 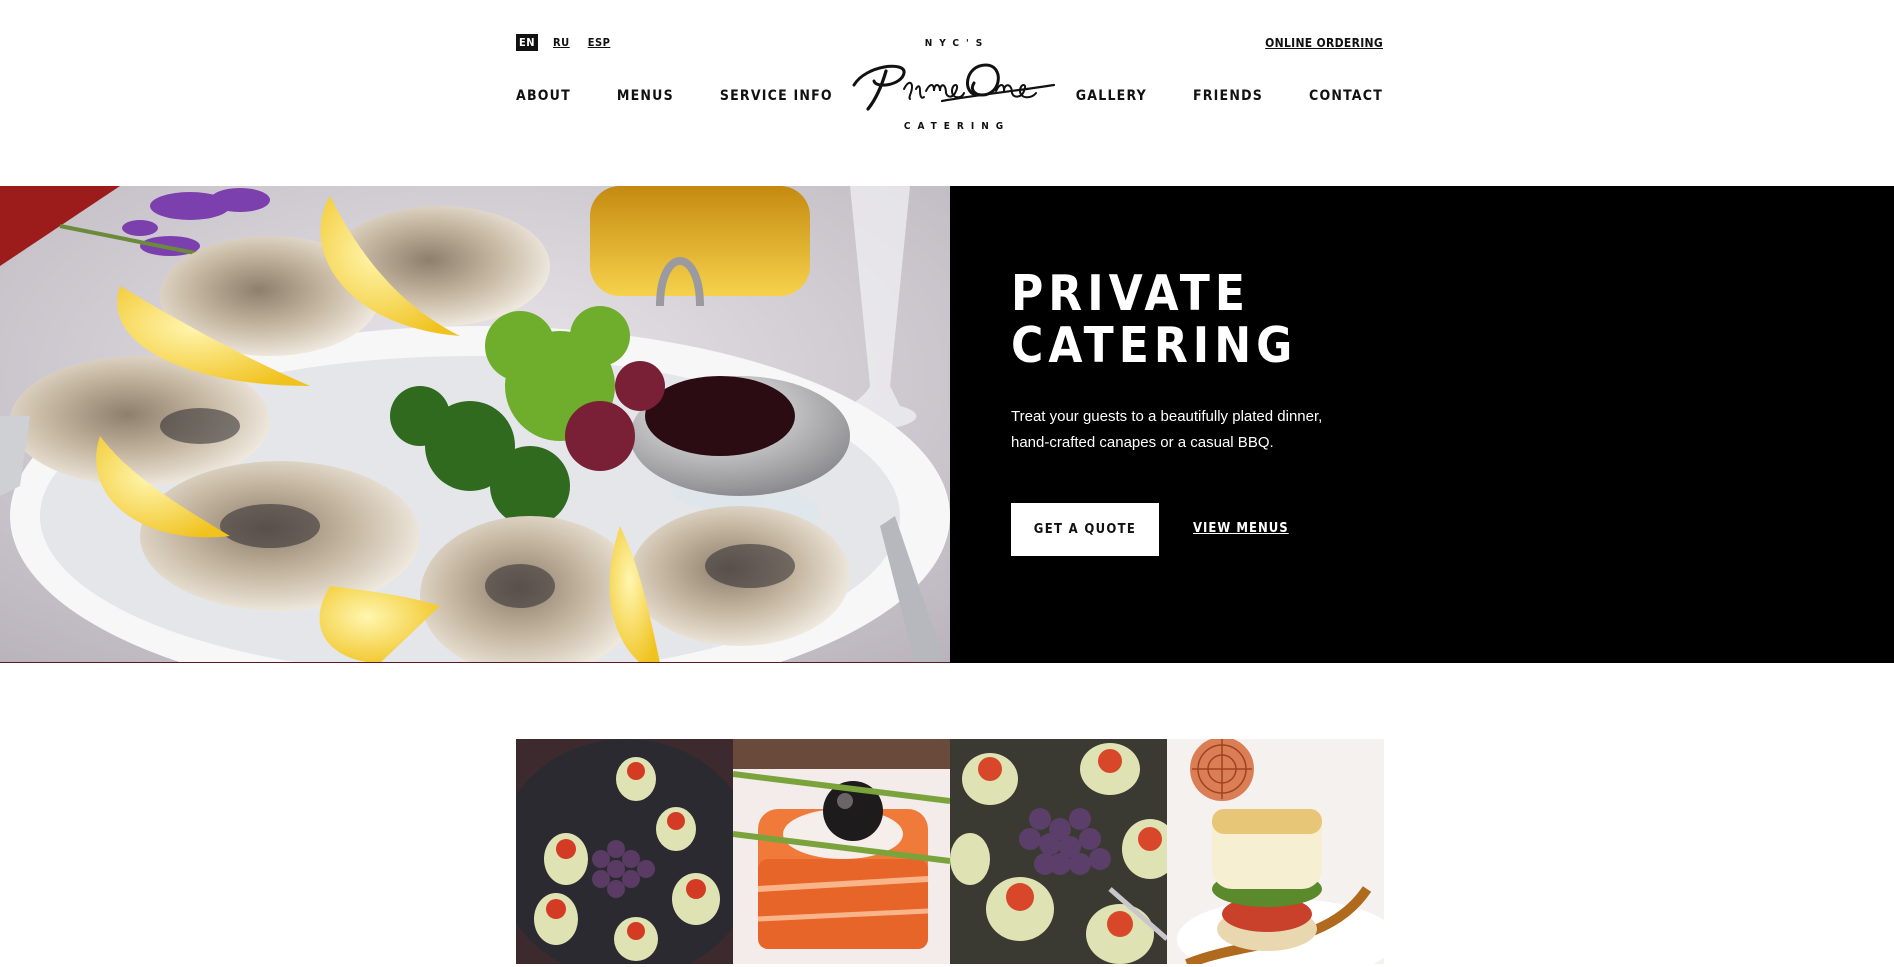 I want to click on logo: NYC'S CATERING, so click(x=953, y=95).